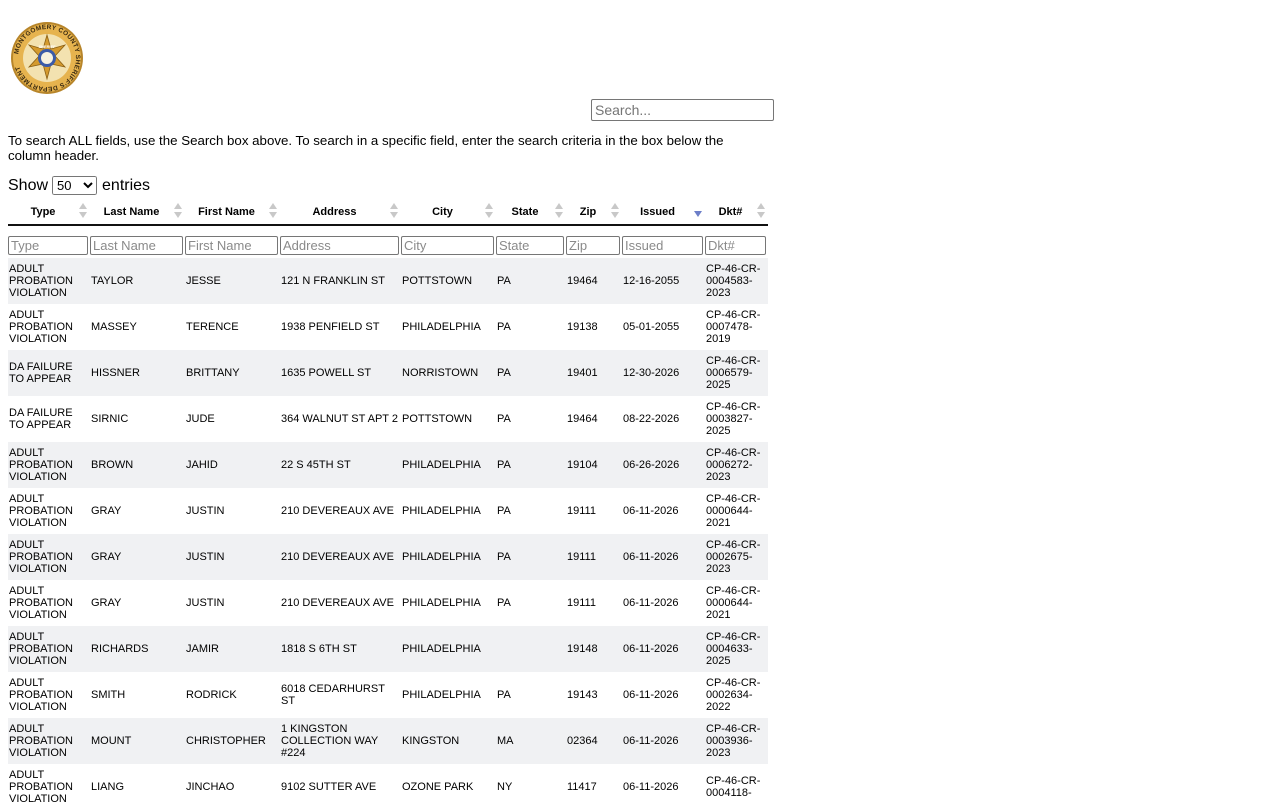  I want to click on filter-input-issued, so click(662, 245).